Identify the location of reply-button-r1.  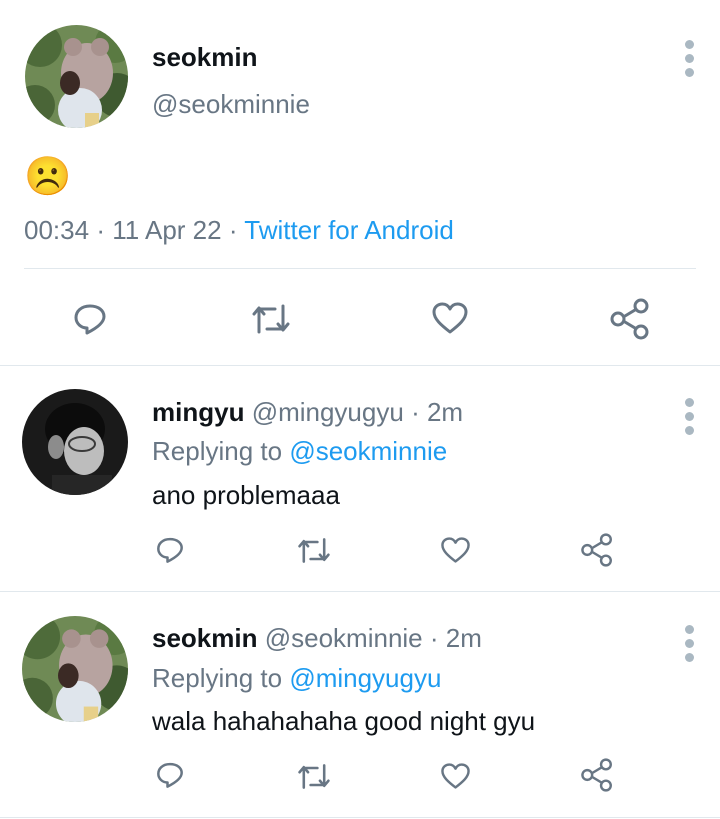
(170, 550).